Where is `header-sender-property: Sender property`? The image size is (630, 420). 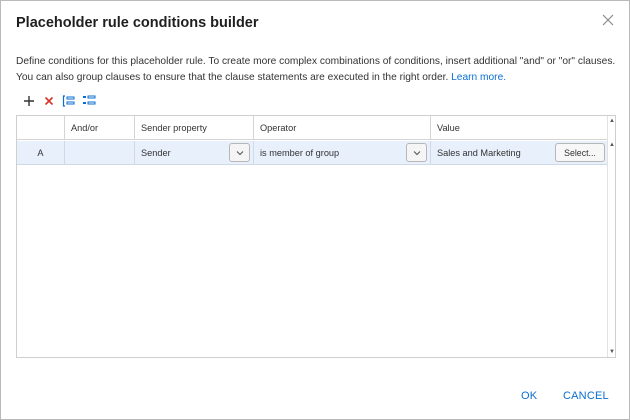 header-sender-property: Sender property is located at coordinates (194, 127).